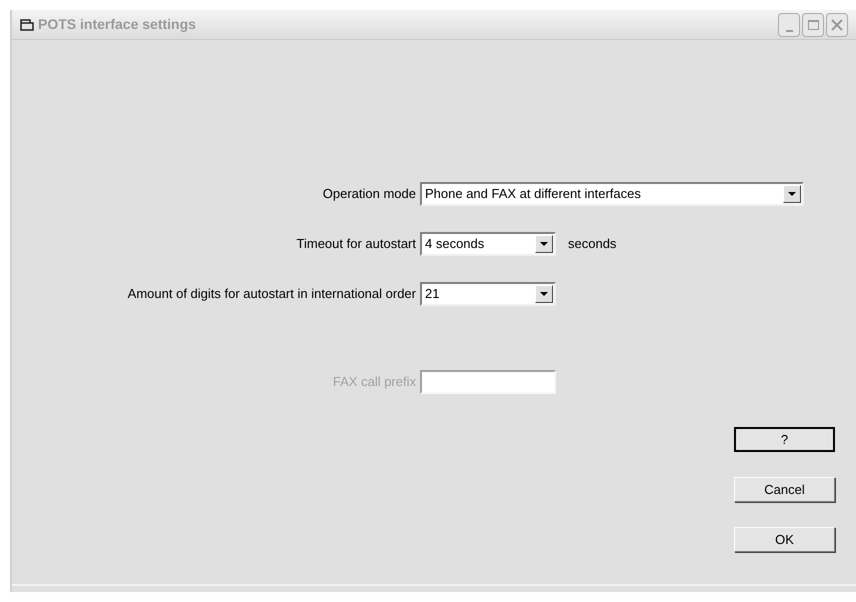 The image size is (856, 602). I want to click on dialog-button: Cancel, so click(784, 489).